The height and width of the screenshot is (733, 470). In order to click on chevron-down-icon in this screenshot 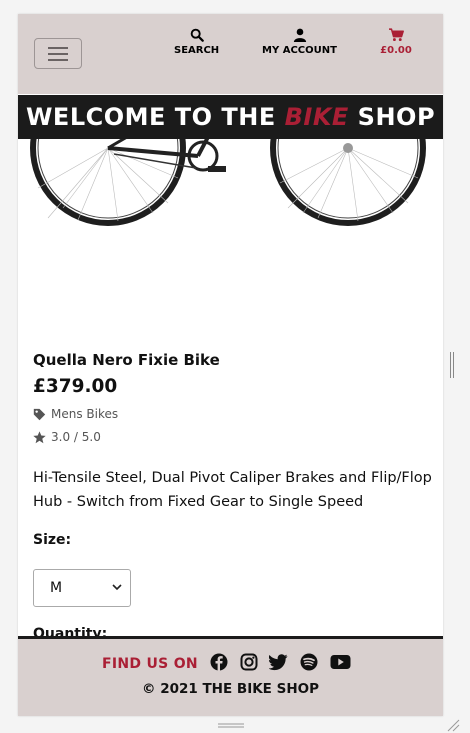, I will do `click(117, 587)`.